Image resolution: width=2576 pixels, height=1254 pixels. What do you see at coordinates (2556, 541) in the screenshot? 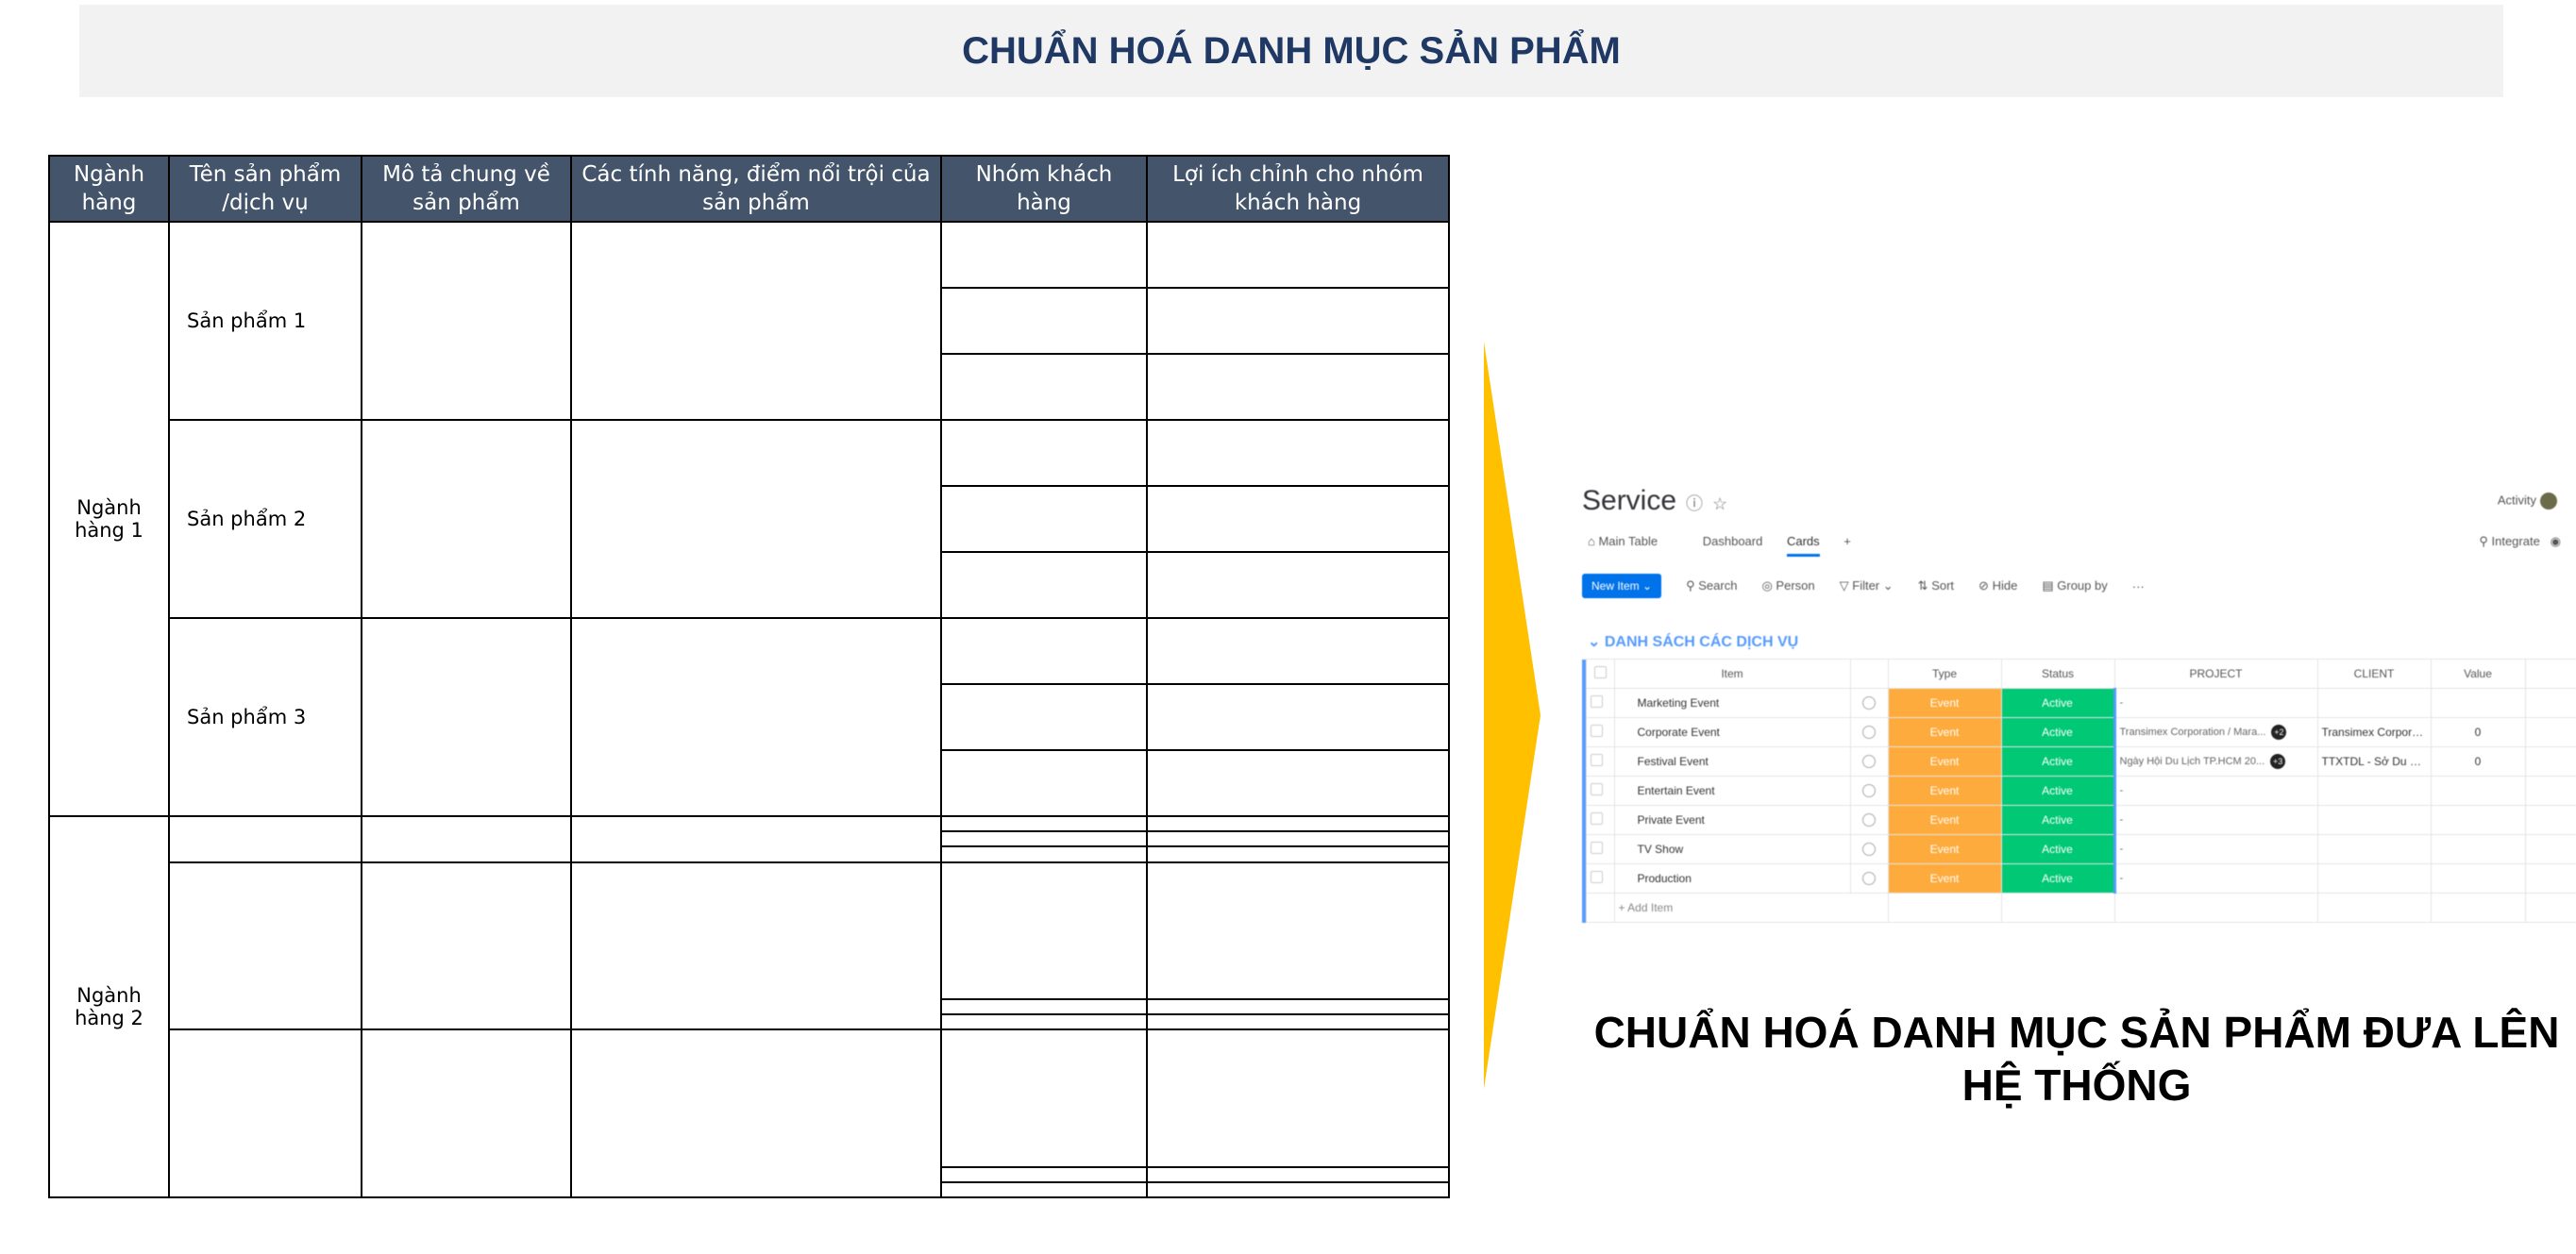
I see `eye-icon: ◉` at bounding box center [2556, 541].